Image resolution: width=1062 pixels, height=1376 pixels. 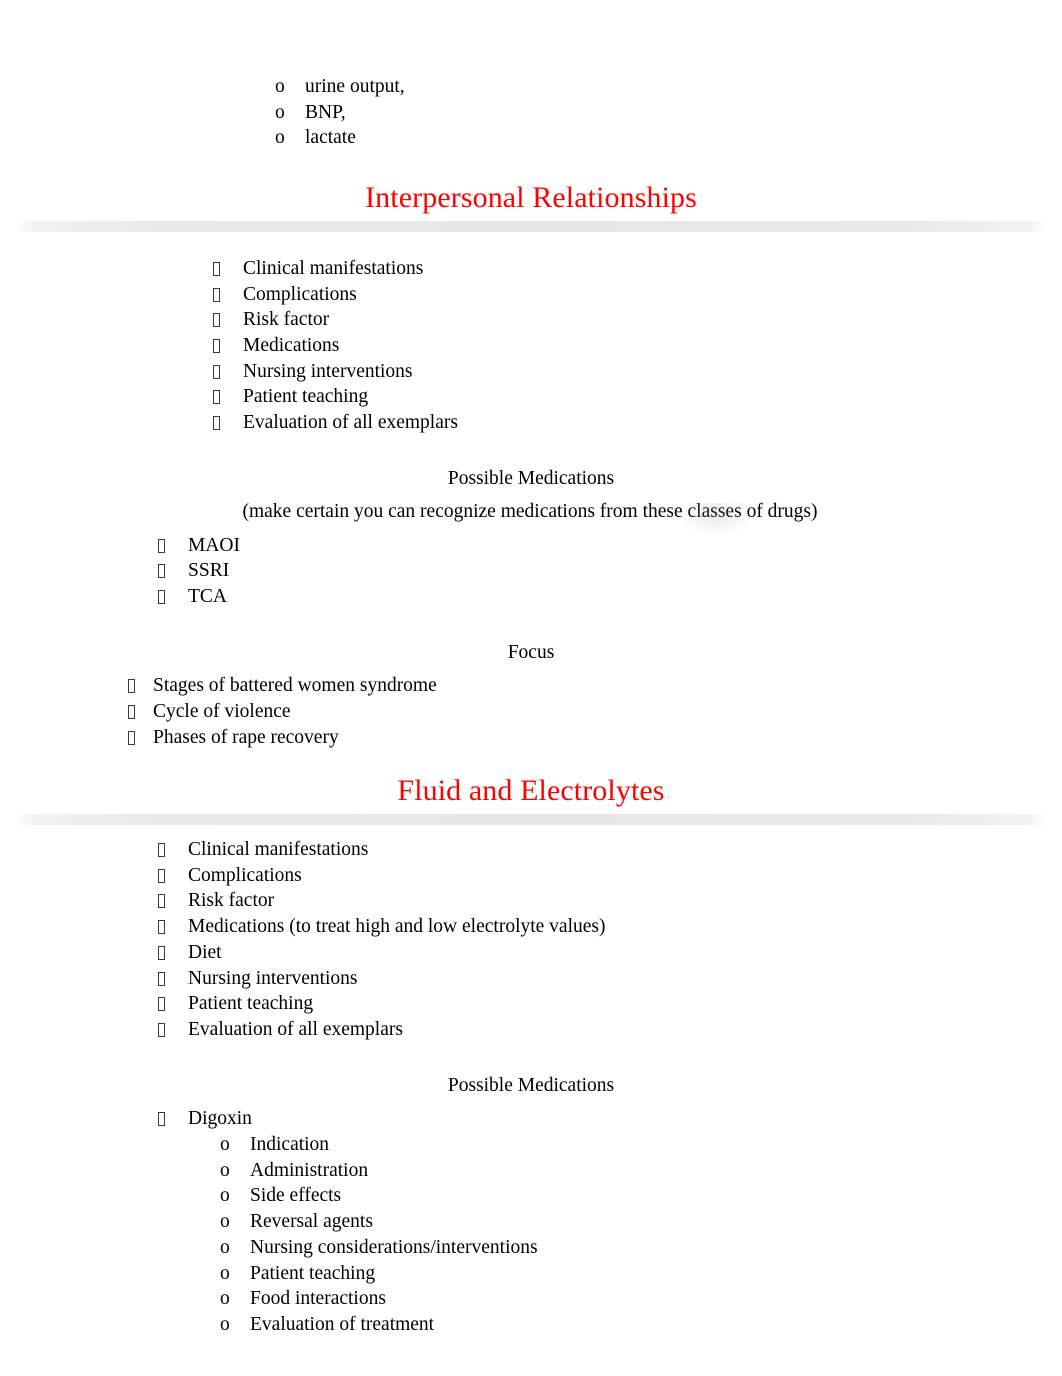 What do you see at coordinates (531, 791) in the screenshot?
I see `page-title-fluid-and-electrolytes: Fluid and Electrolytes` at bounding box center [531, 791].